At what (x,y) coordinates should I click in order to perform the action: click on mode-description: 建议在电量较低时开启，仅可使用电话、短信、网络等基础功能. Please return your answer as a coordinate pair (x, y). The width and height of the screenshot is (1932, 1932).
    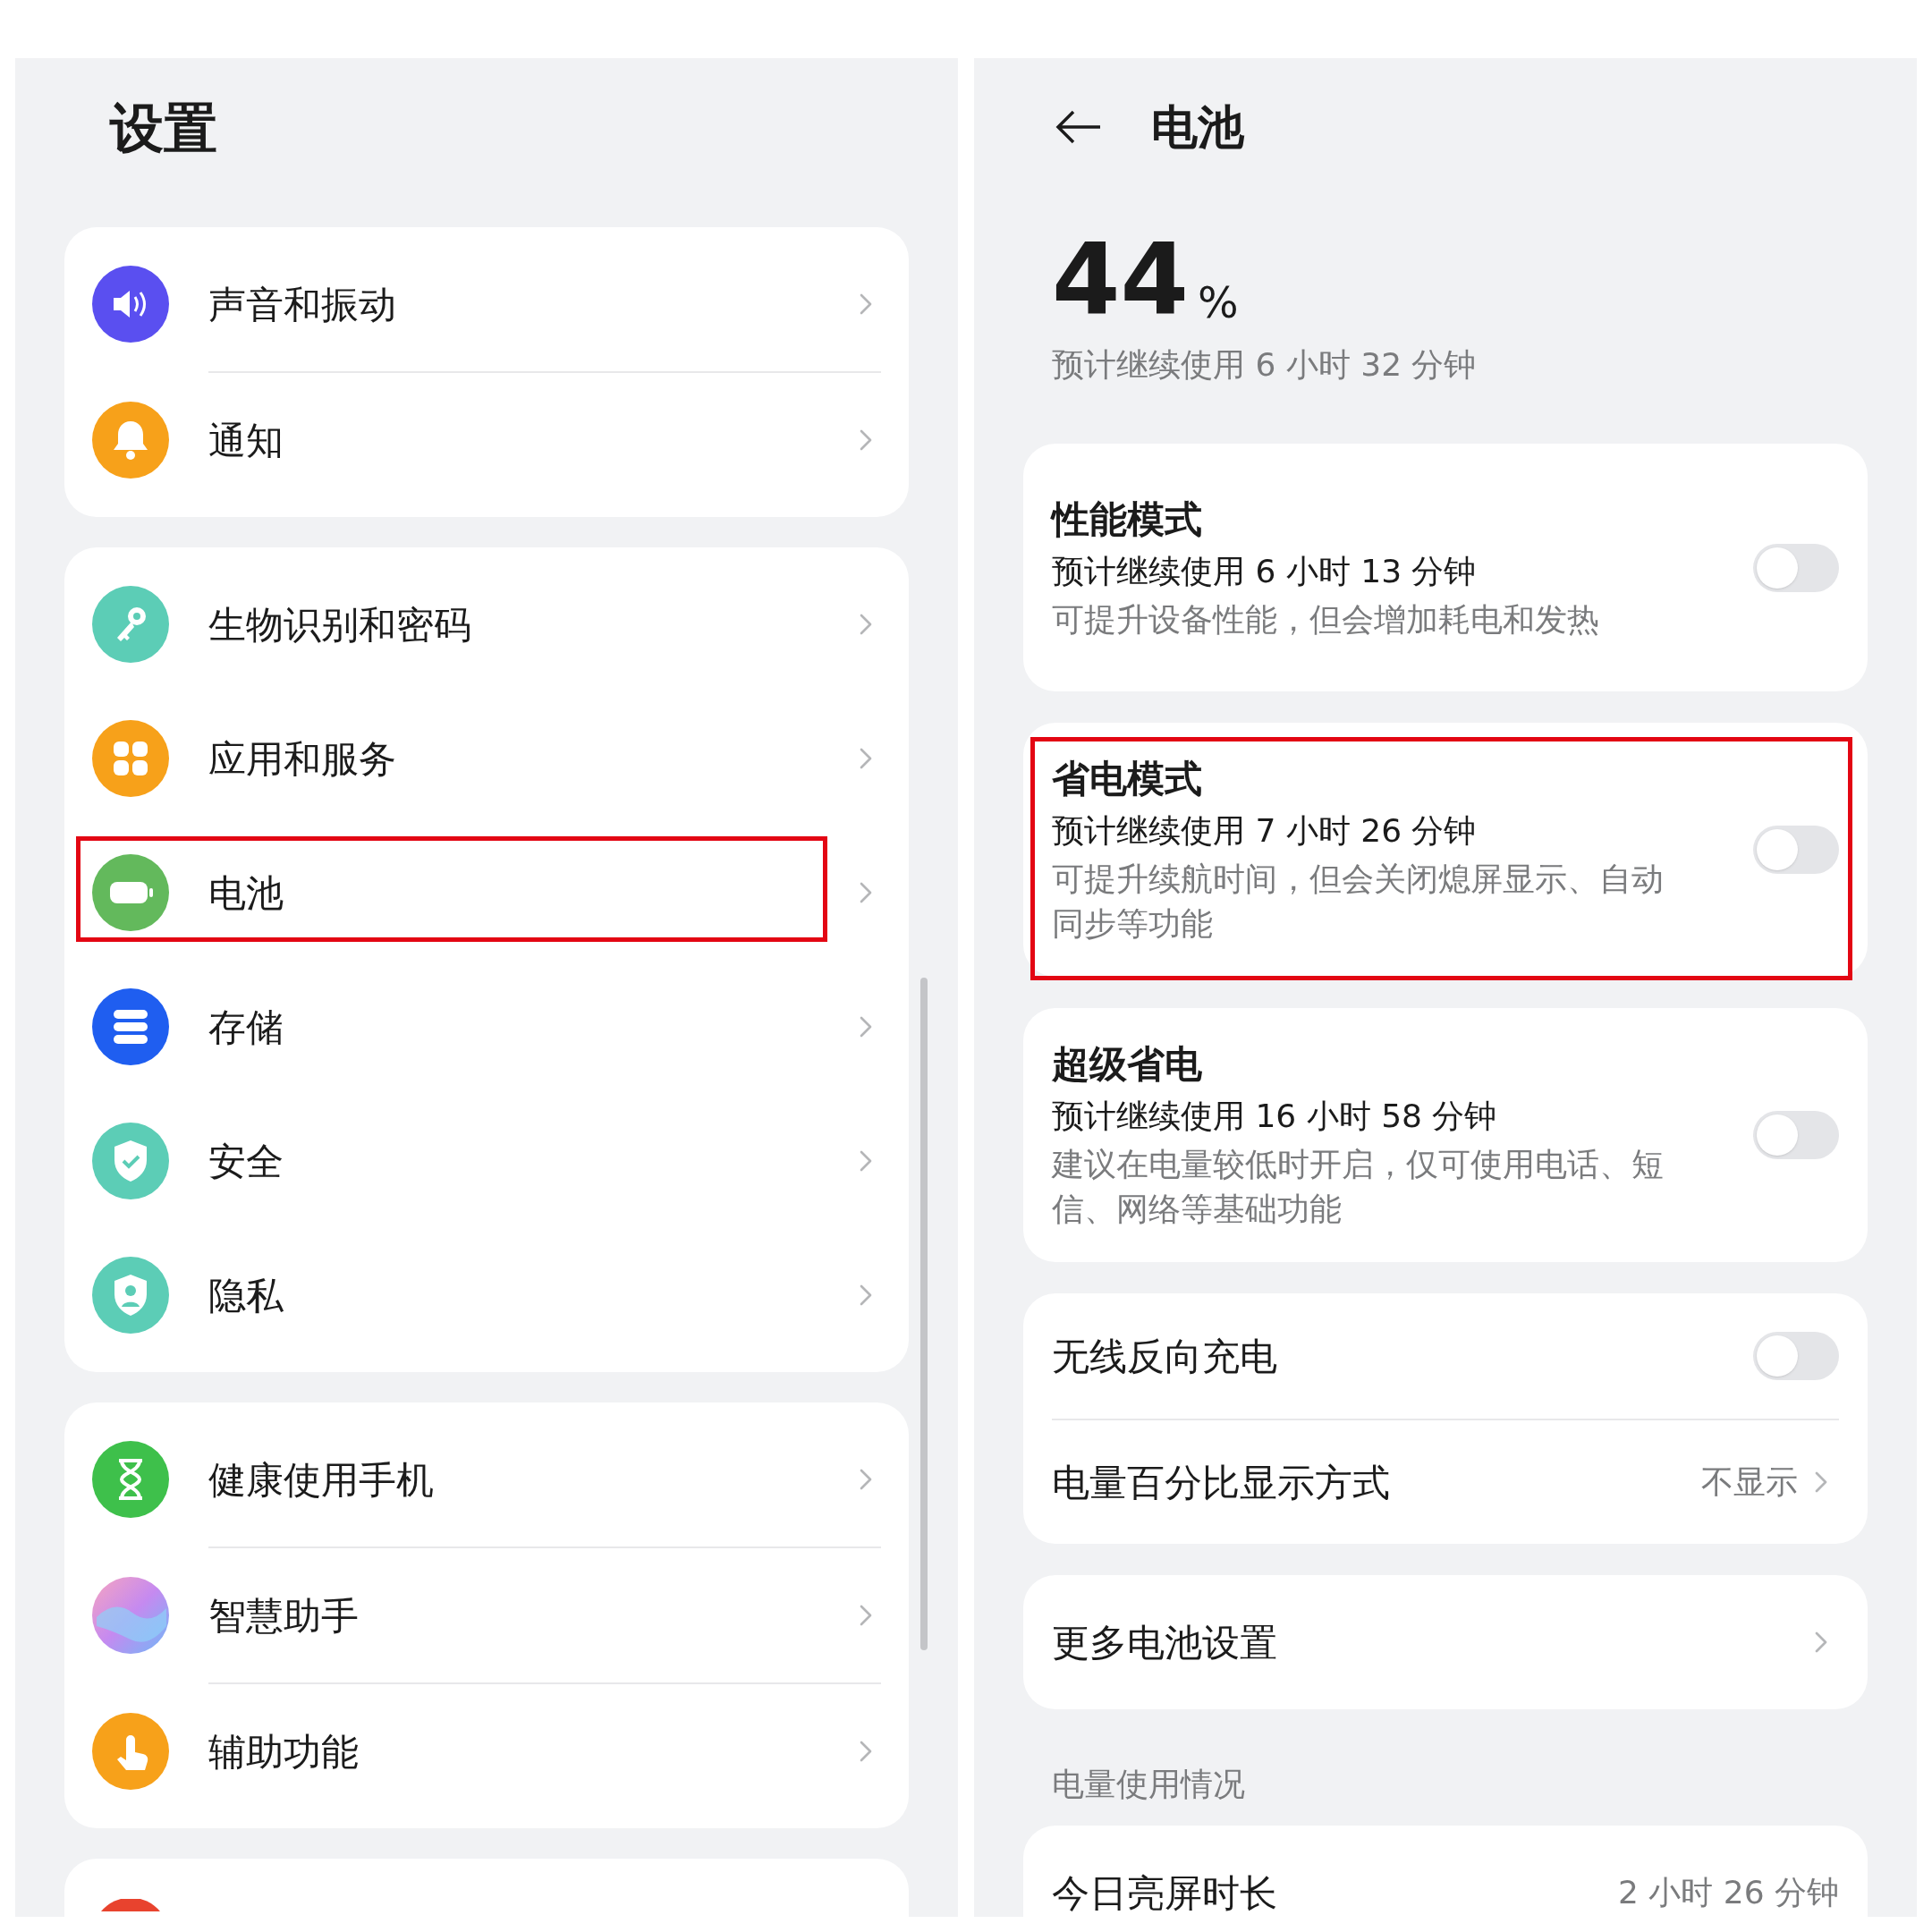
    Looking at the image, I should click on (1358, 1187).